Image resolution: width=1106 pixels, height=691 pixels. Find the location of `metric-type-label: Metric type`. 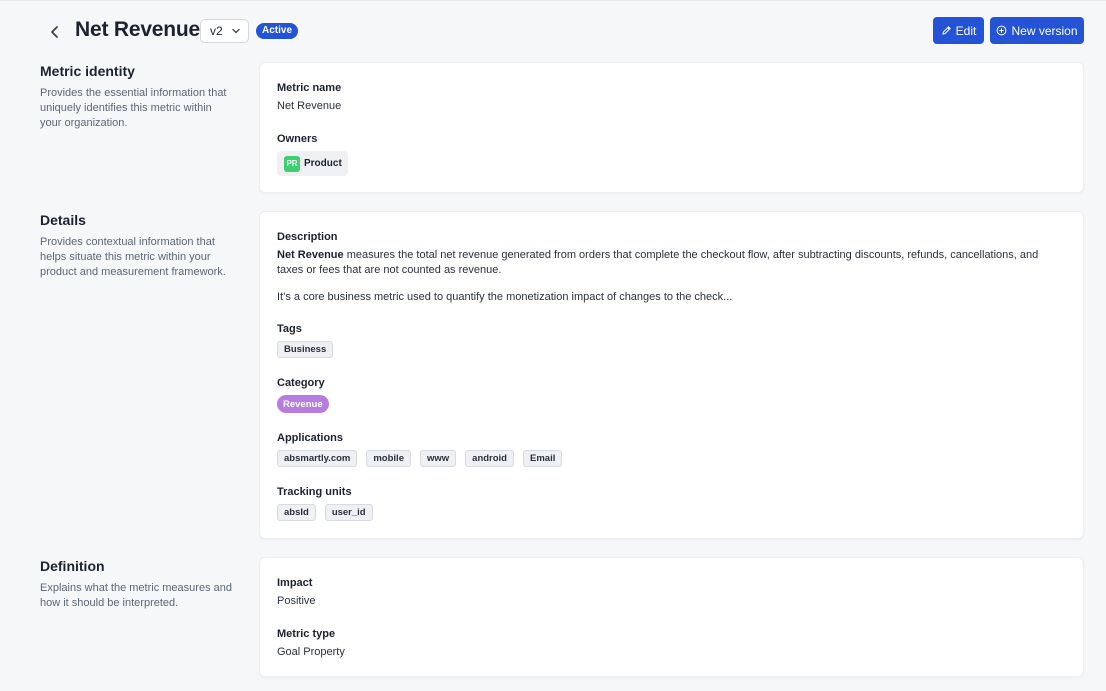

metric-type-label: Metric type is located at coordinates (306, 634).